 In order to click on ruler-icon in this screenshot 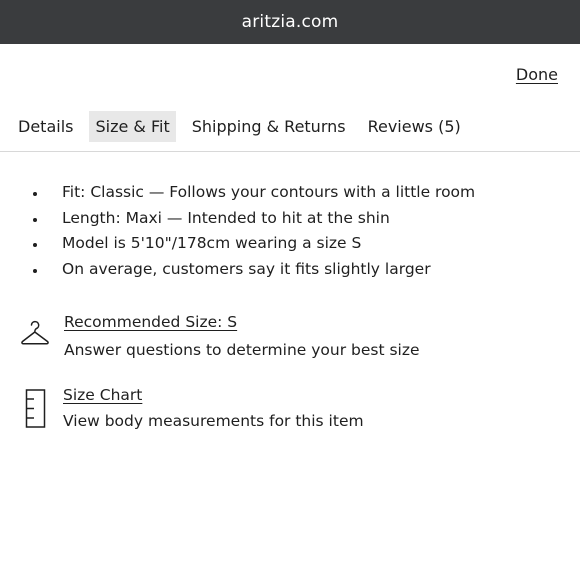, I will do `click(36, 411)`.